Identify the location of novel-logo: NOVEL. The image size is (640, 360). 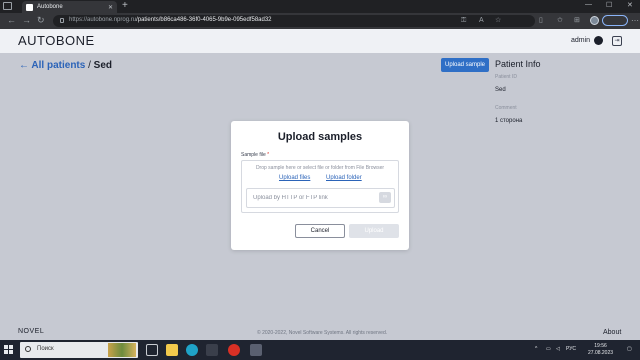
(31, 331).